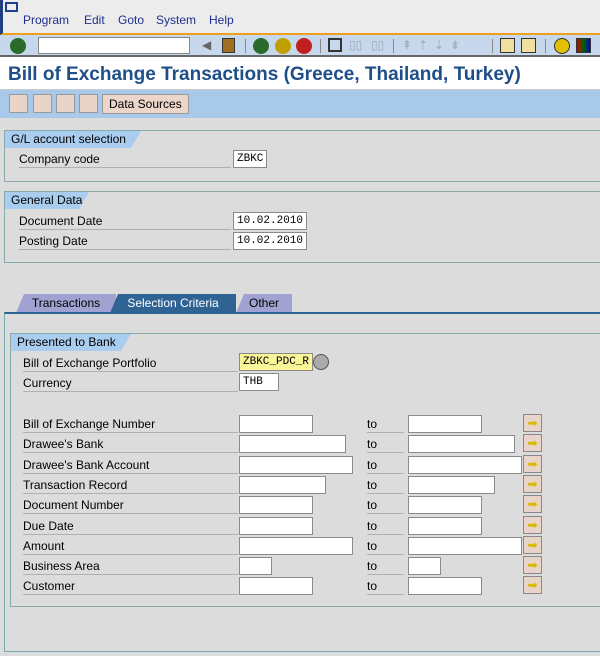 Image resolution: width=600 pixels, height=656 pixels. What do you see at coordinates (507, 45) in the screenshot?
I see `new-session-icon` at bounding box center [507, 45].